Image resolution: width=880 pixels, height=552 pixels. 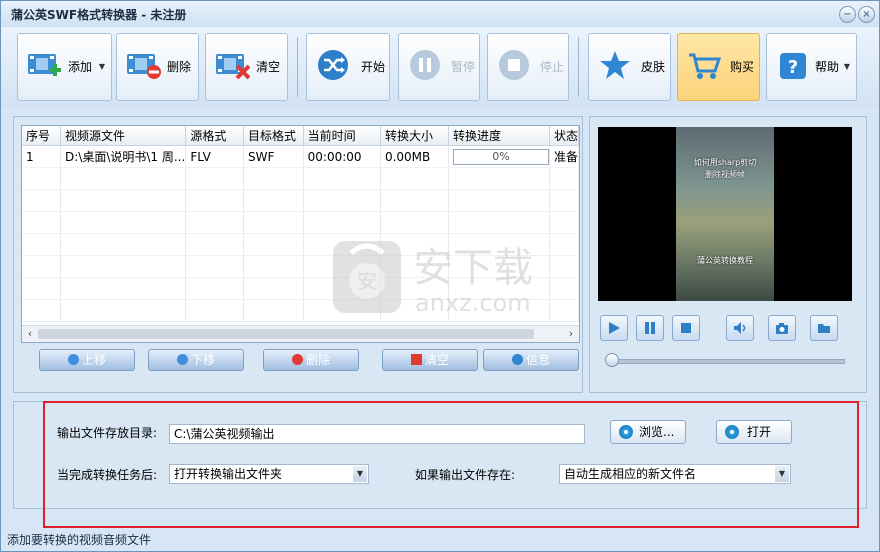 I want to click on film-add-icon, so click(x=44, y=65).